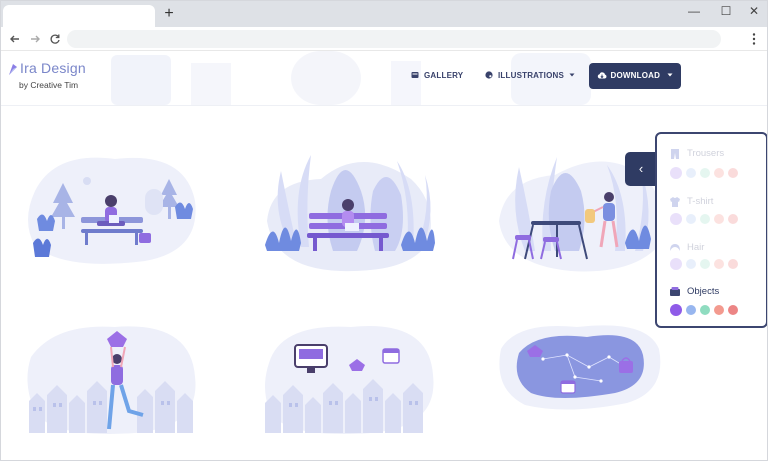 This screenshot has width=768, height=461. I want to click on browser-toolbar, so click(384, 39).